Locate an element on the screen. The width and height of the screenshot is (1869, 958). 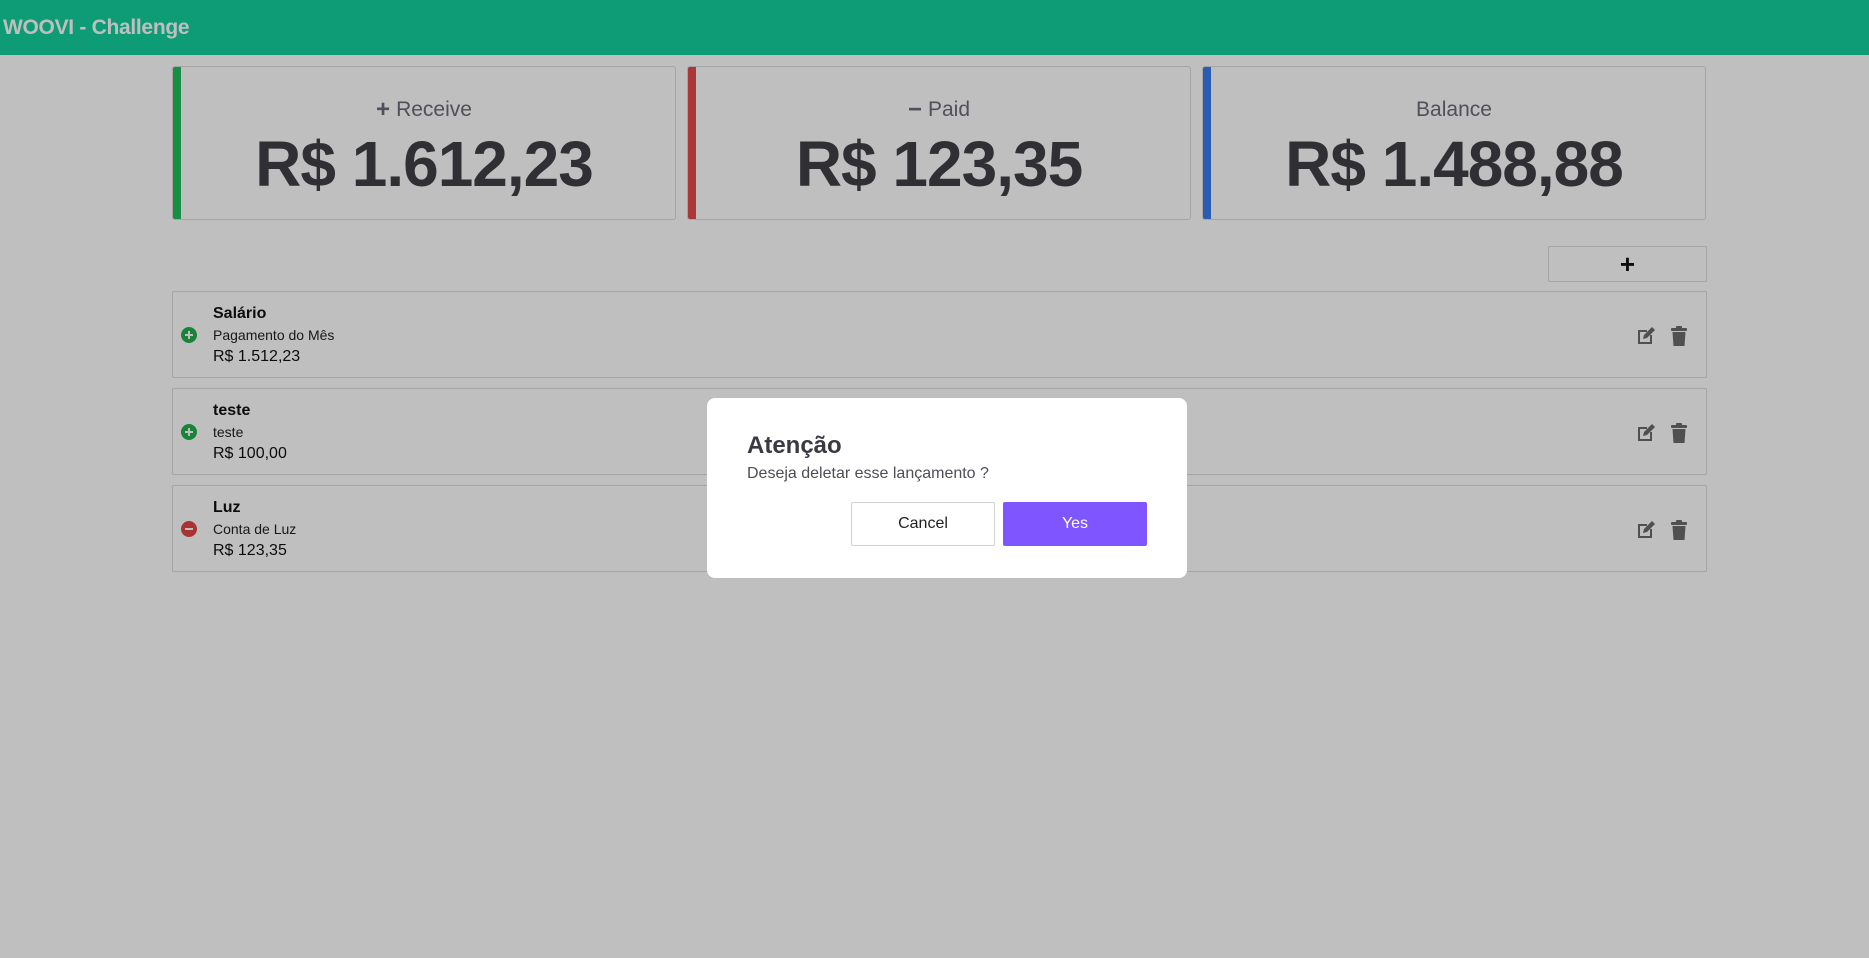
dialog-title: Atenção is located at coordinates (794, 445).